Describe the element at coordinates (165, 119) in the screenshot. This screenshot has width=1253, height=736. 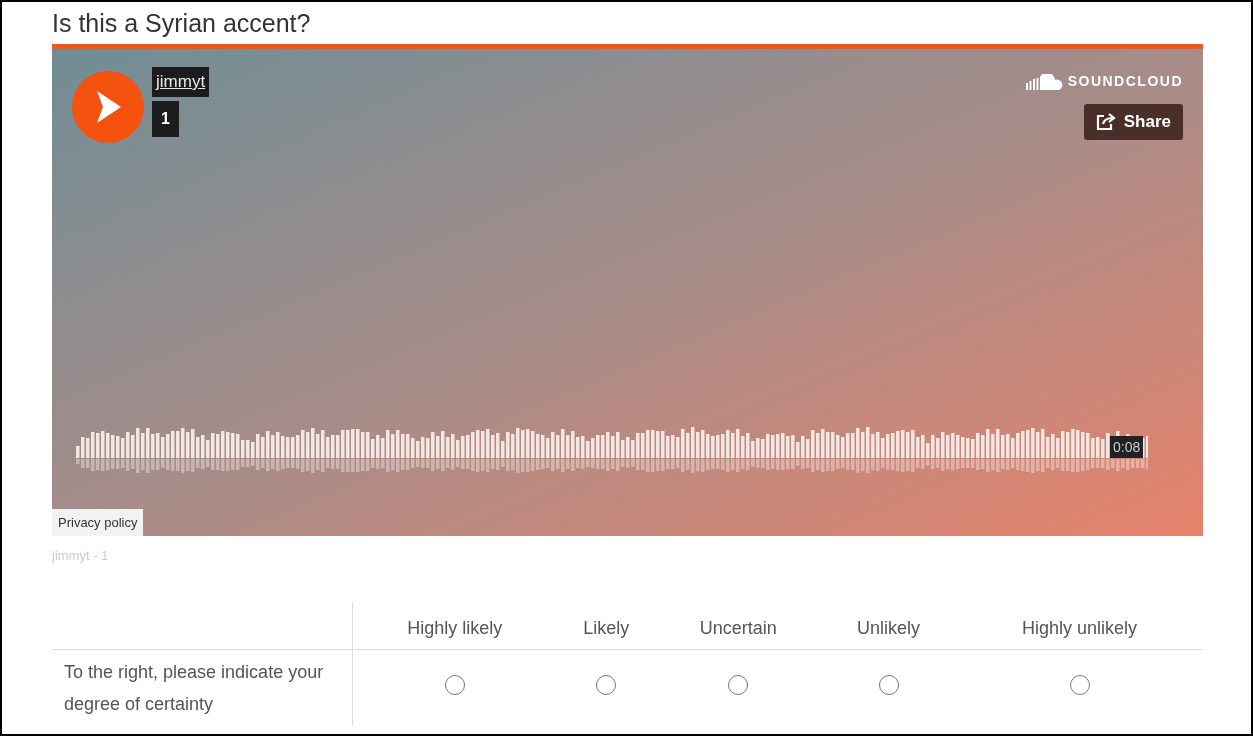
I see `track-title: 1` at that location.